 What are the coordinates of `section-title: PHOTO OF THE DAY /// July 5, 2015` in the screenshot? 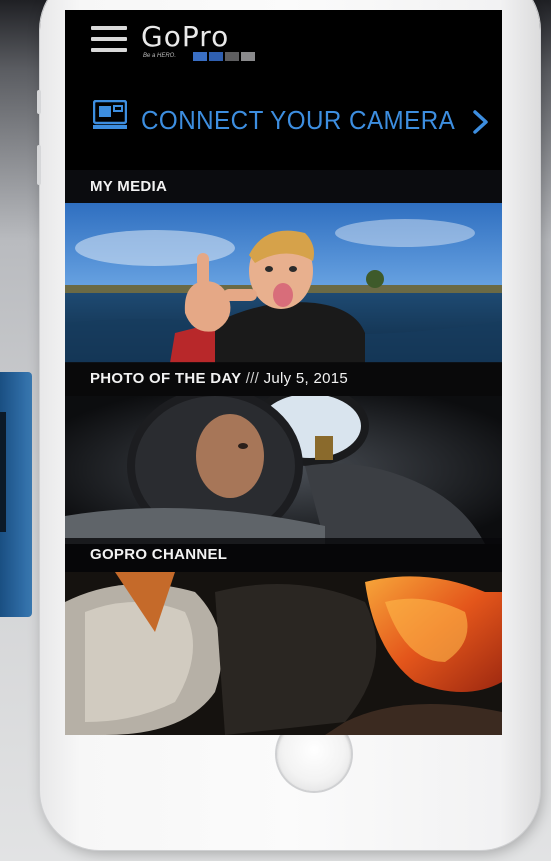 It's located at (219, 378).